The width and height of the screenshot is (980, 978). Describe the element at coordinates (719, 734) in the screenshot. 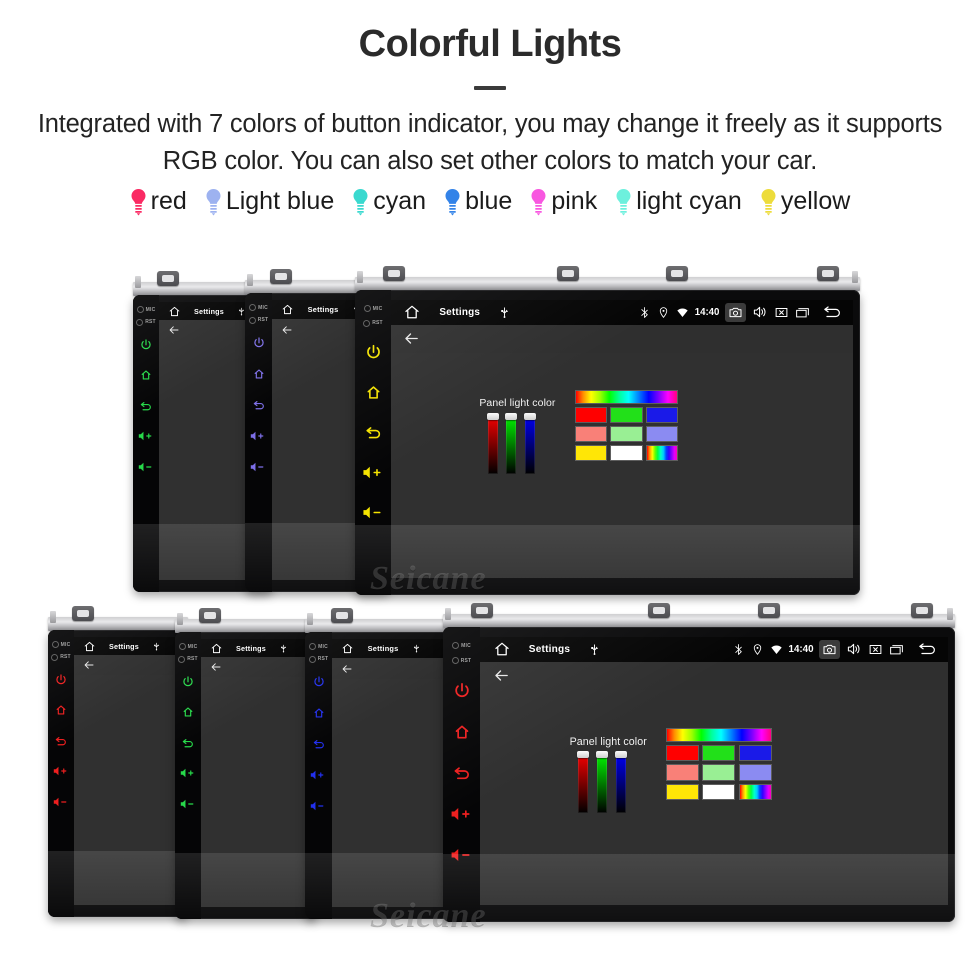

I see `rainbow-gradient-swatch` at that location.